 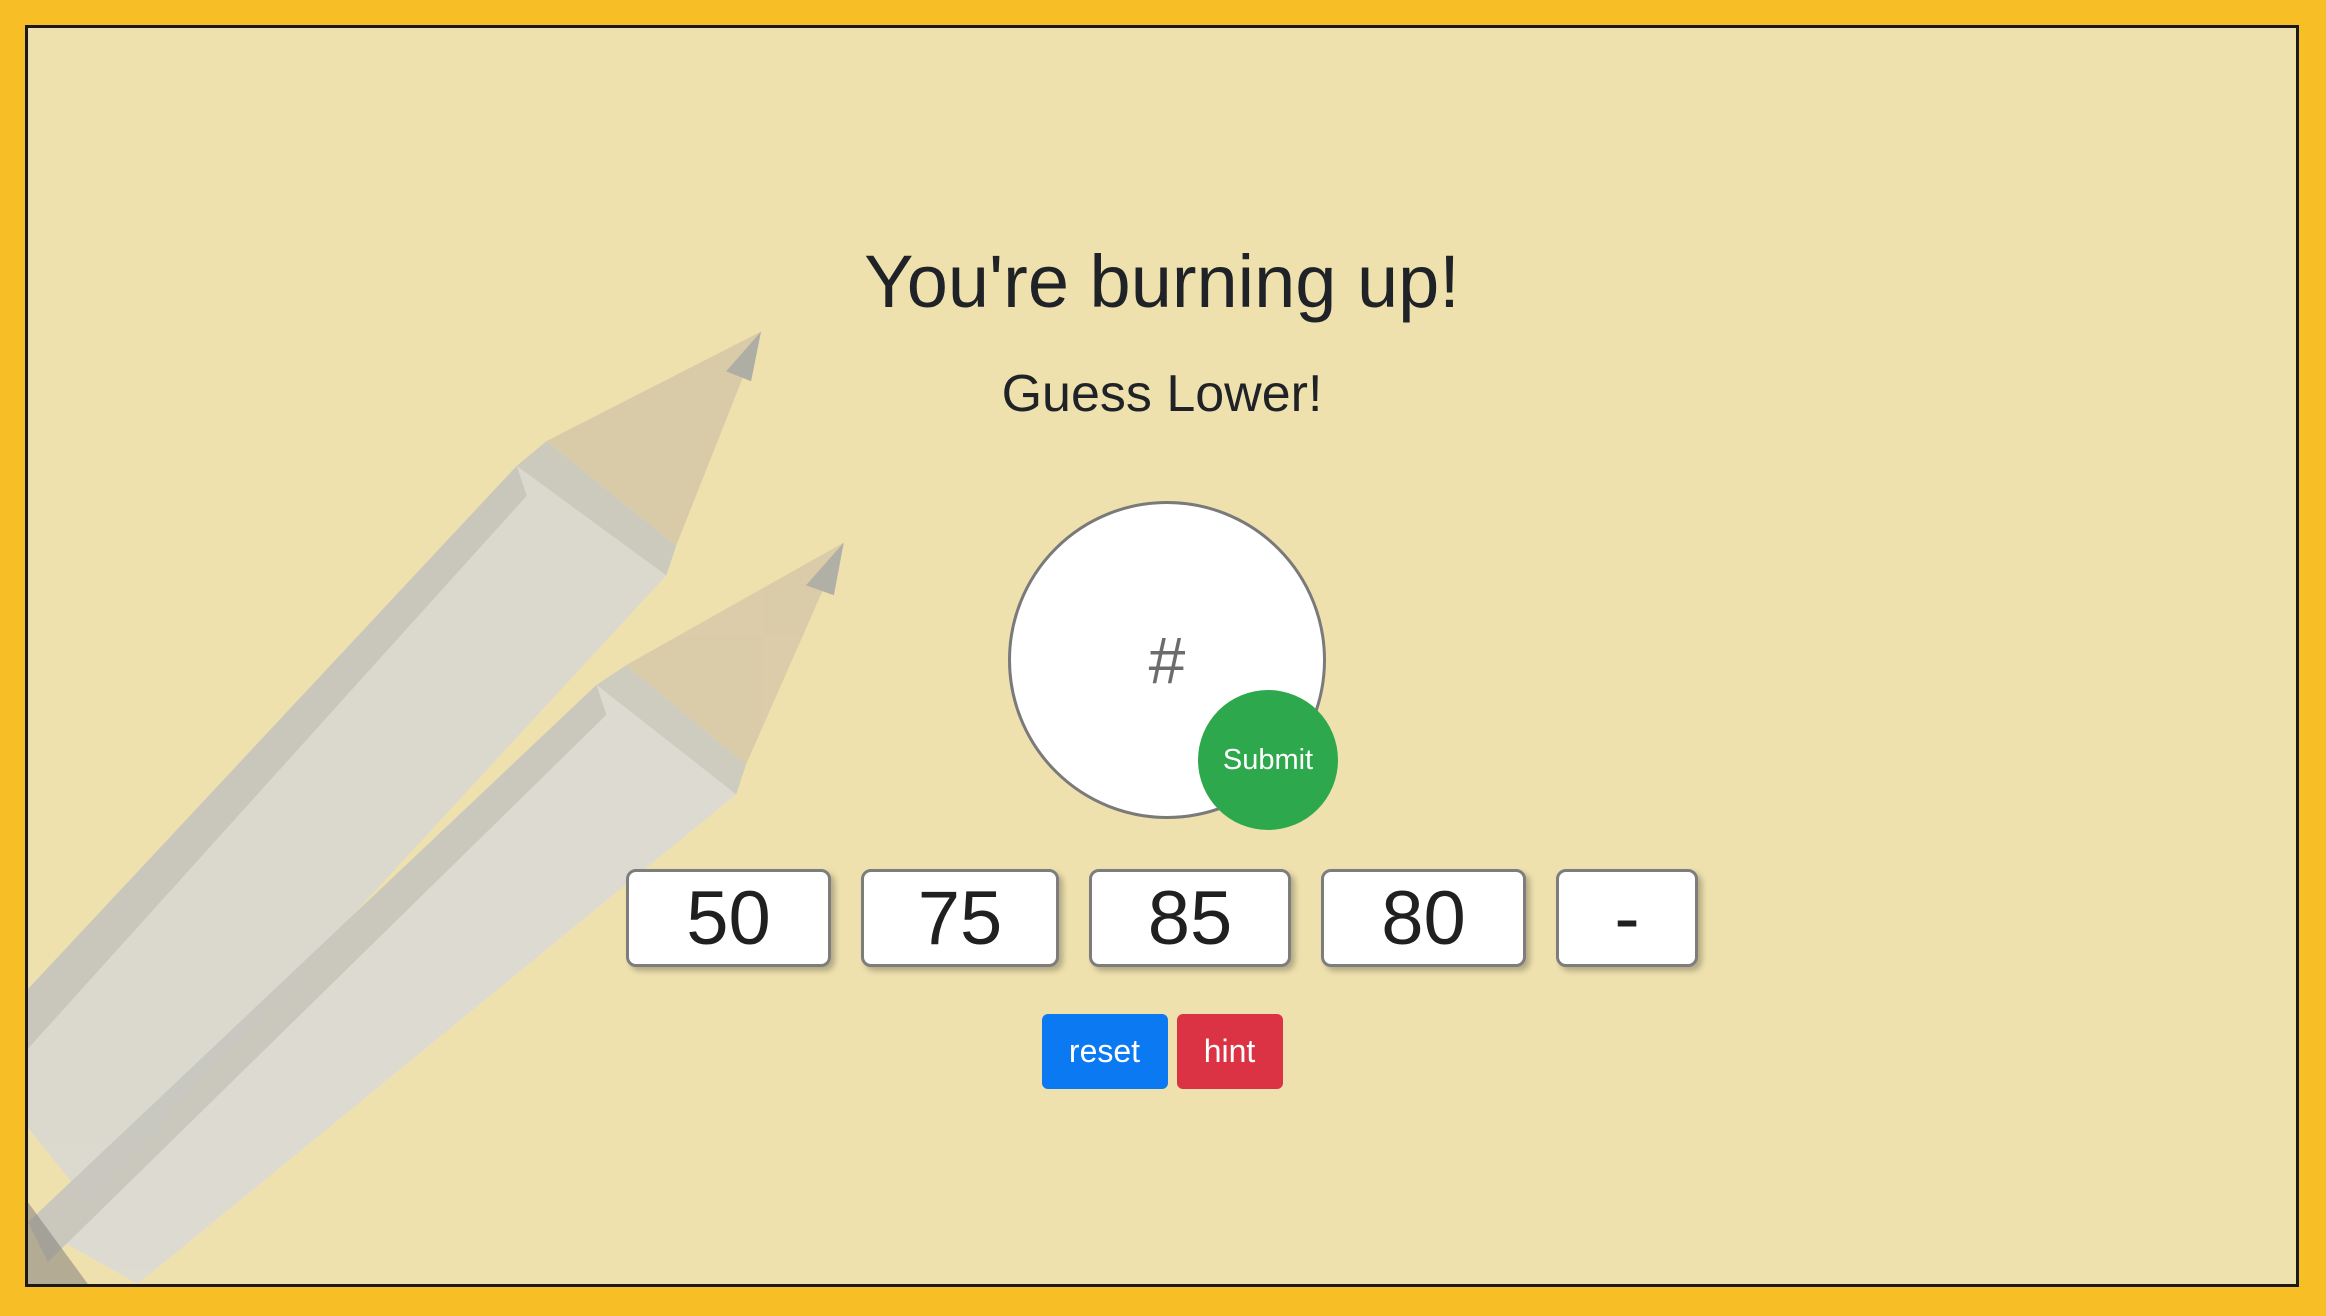 I want to click on reset-button: reset, so click(x=1104, y=1051).